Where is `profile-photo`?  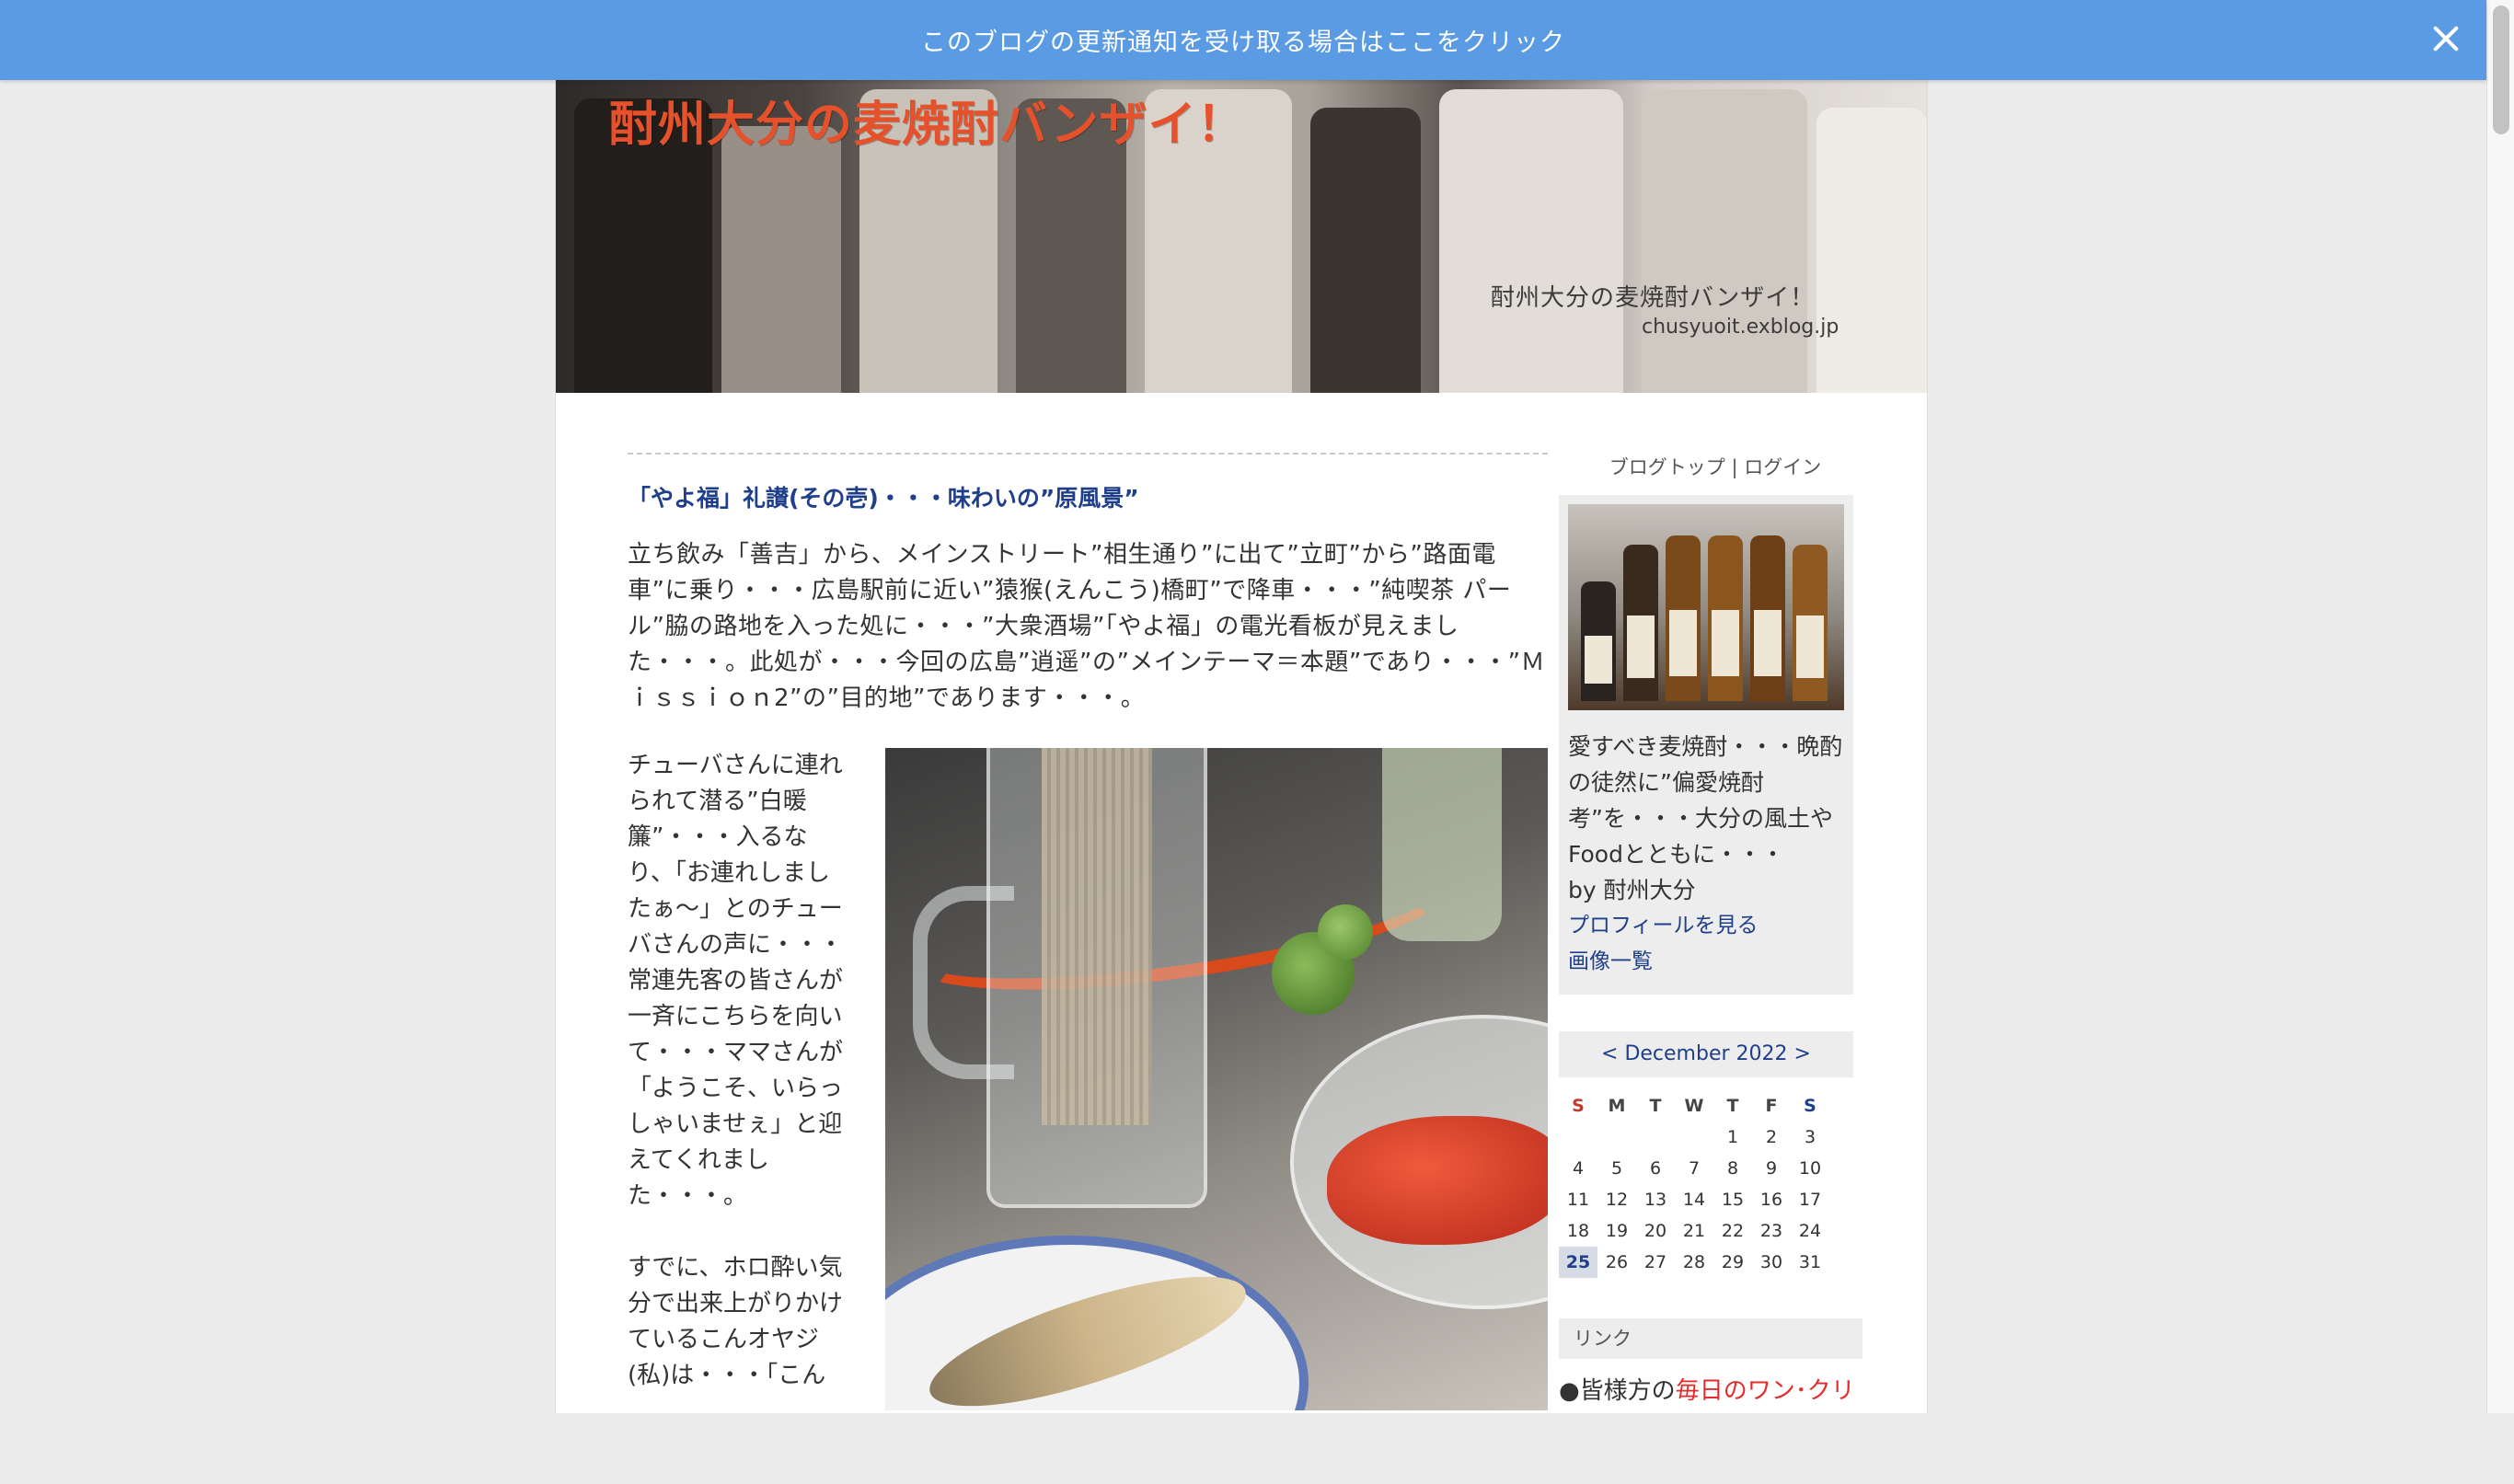 profile-photo is located at coordinates (1706, 607).